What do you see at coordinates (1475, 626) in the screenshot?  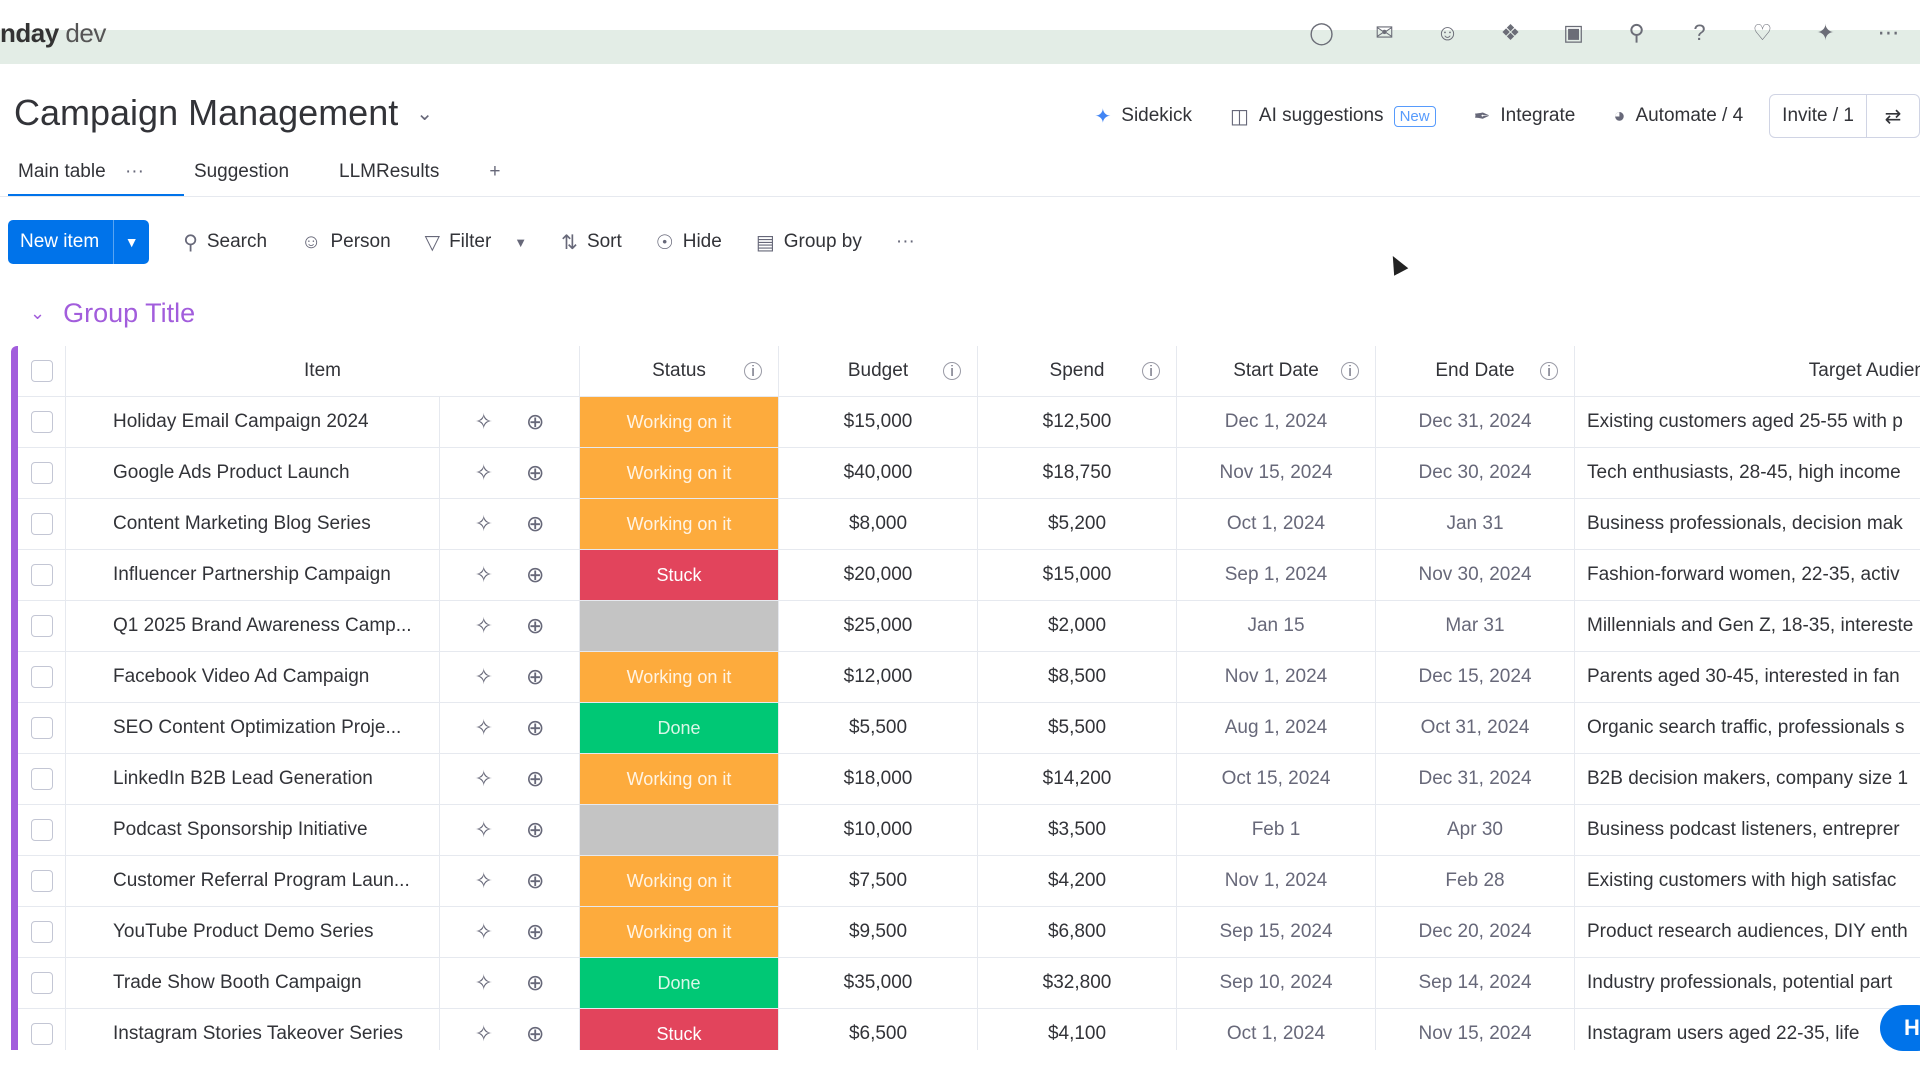 I see `end-date-cell: Mar 31` at bounding box center [1475, 626].